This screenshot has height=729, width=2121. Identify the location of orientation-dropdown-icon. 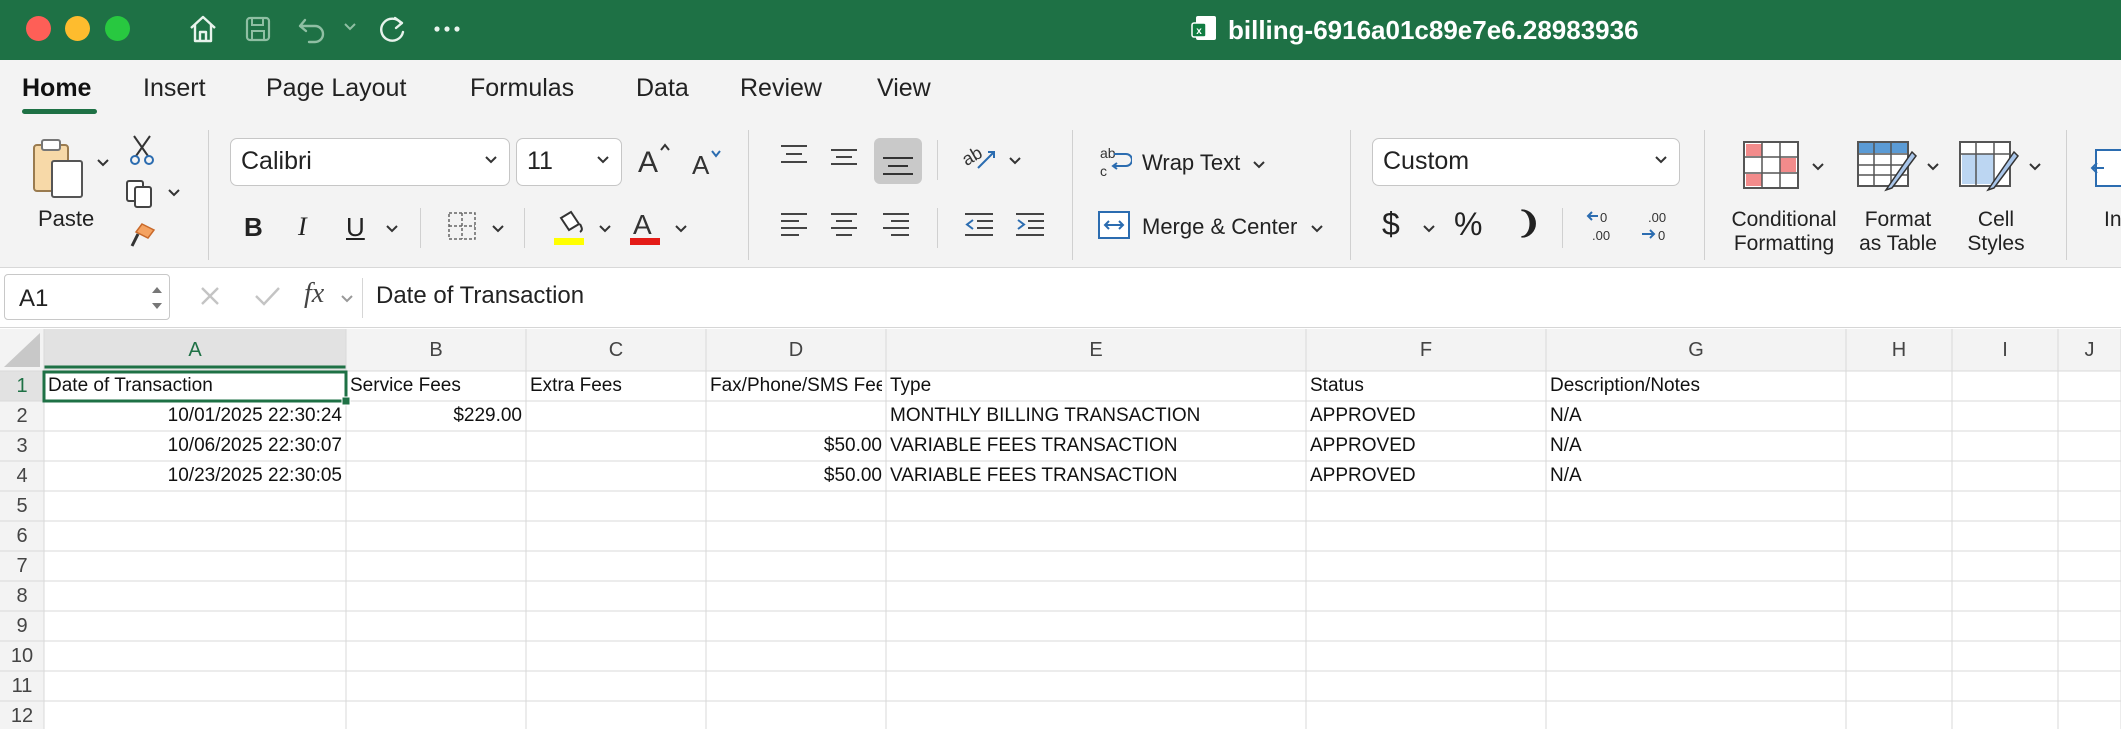
(1015, 161).